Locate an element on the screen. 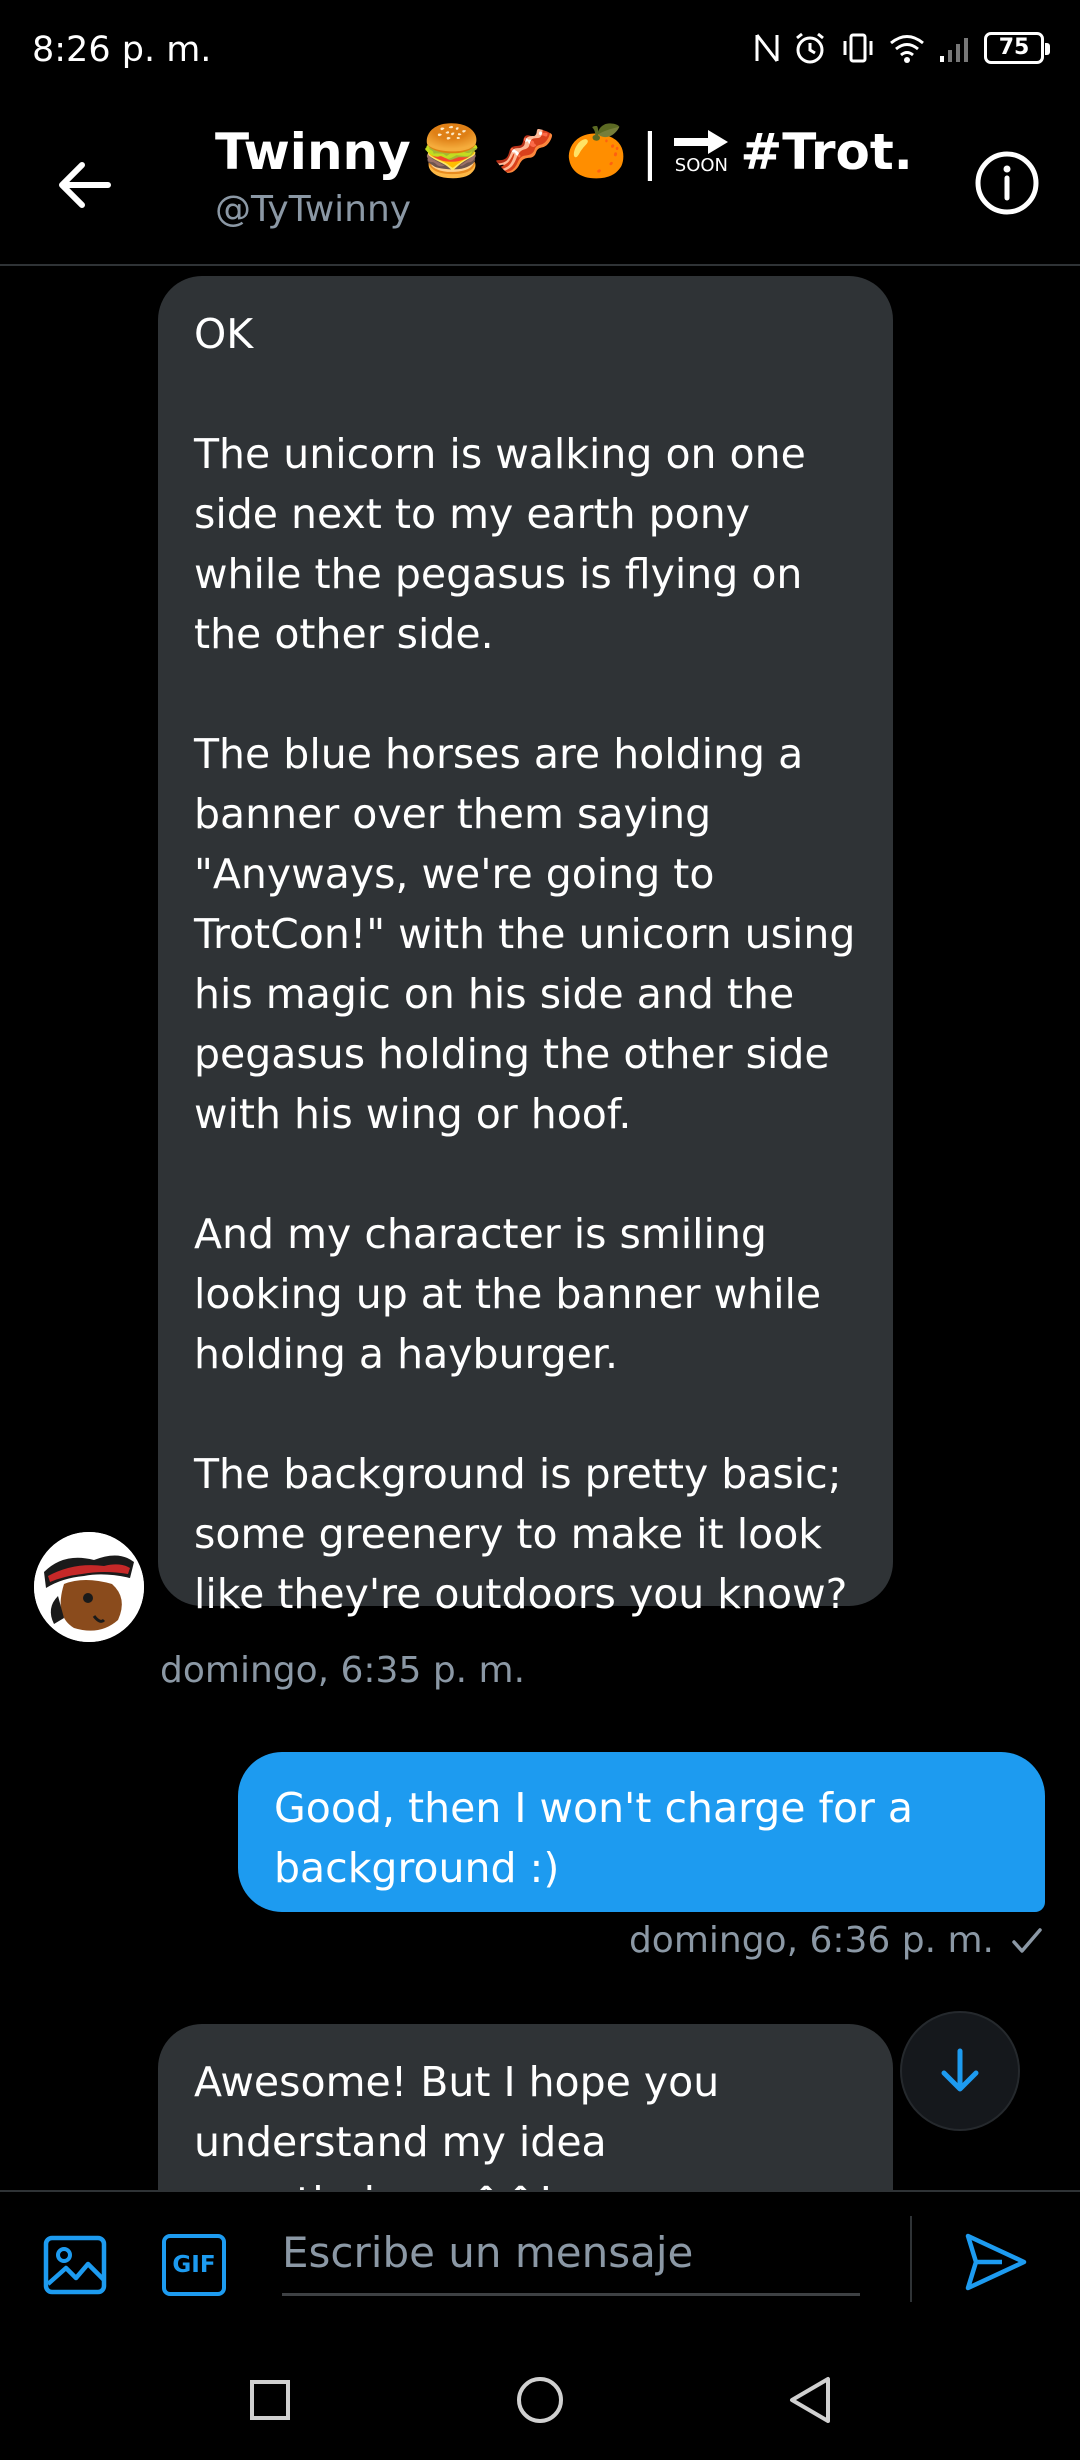 The width and height of the screenshot is (1080, 2460). alarm-icon is located at coordinates (810, 48).